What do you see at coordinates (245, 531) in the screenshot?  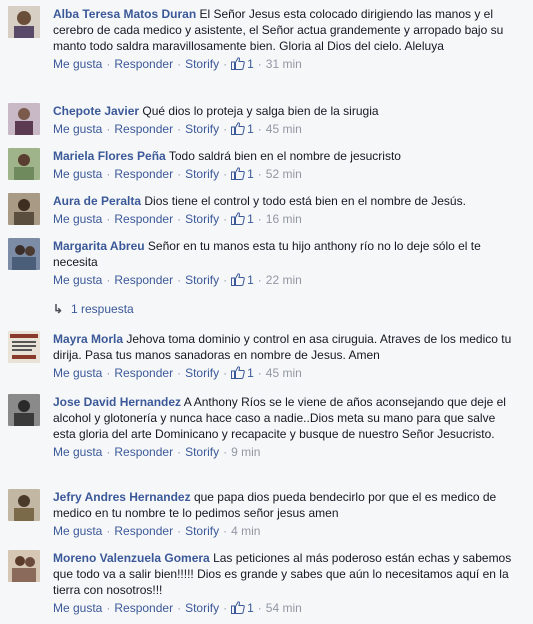 I see `timestamp: 4 min` at bounding box center [245, 531].